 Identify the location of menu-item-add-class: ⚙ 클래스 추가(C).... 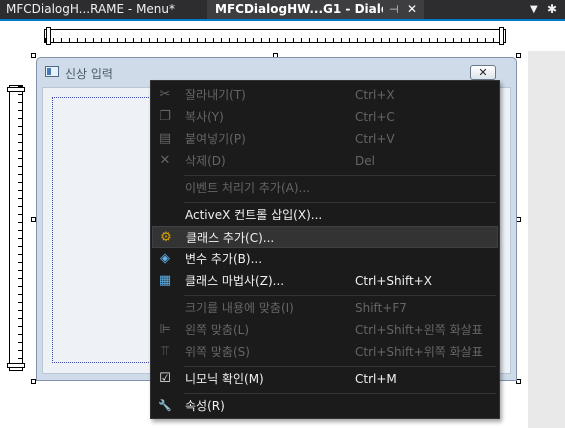
(325, 237).